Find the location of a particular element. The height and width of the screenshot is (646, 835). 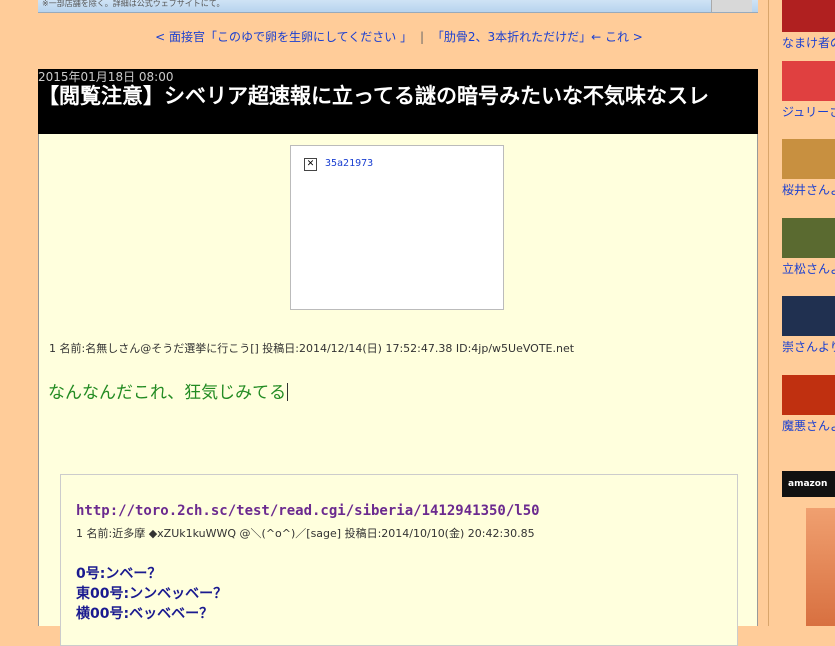

quote-line: 0号:ンベー？ is located at coordinates (119, 574).